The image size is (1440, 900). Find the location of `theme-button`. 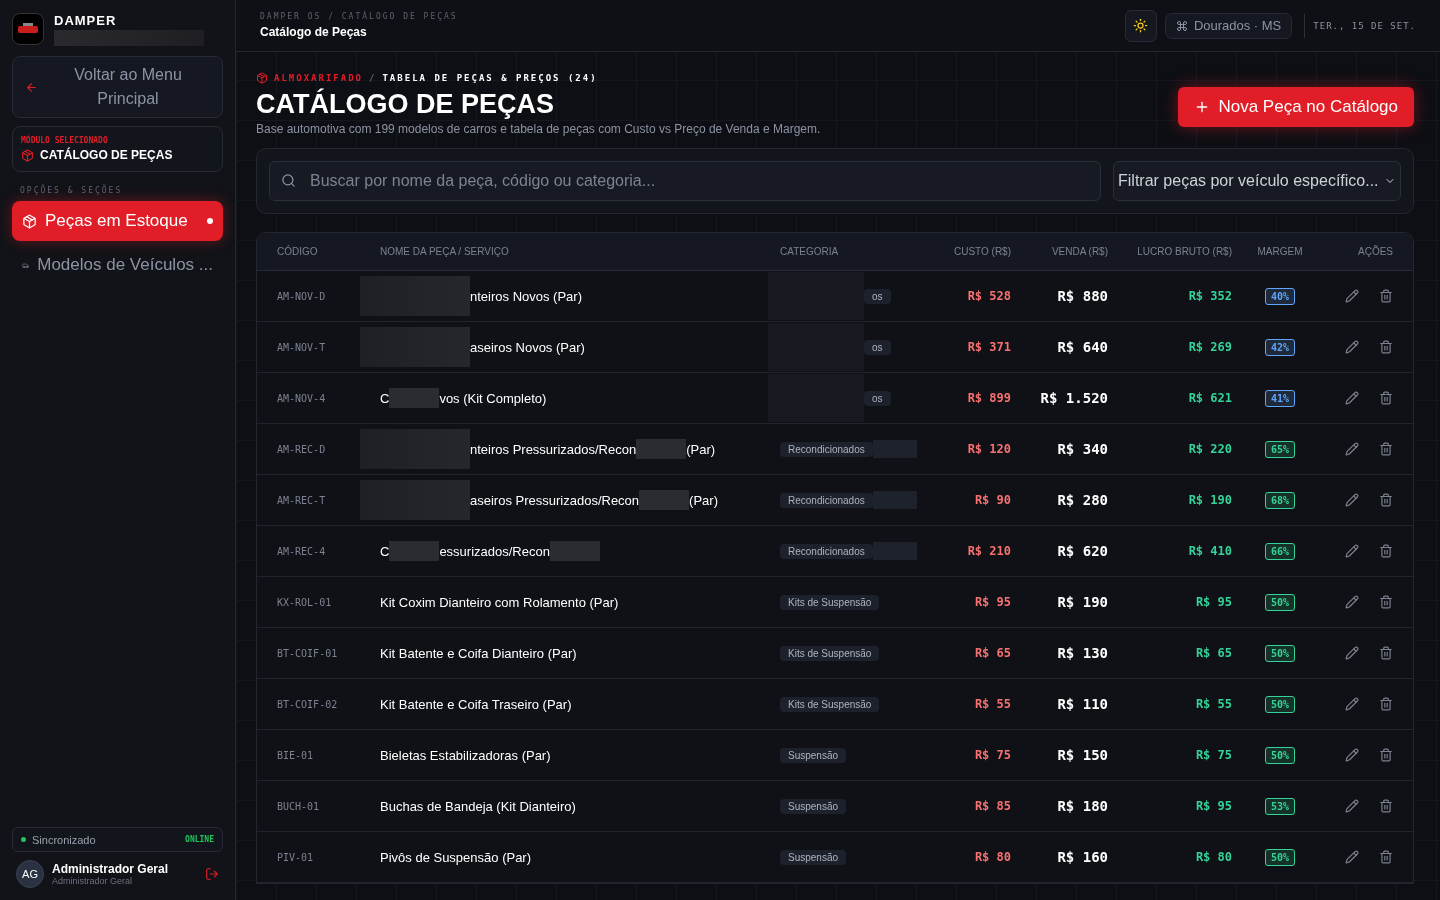

theme-button is located at coordinates (1140, 25).